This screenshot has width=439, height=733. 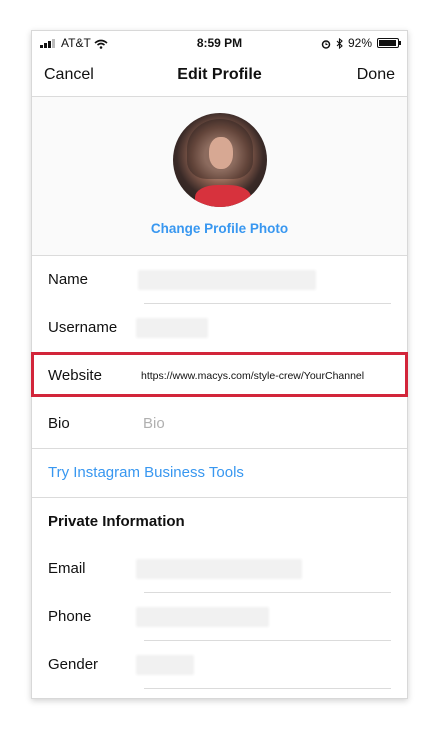 What do you see at coordinates (59, 423) in the screenshot?
I see `bio-label: Bio` at bounding box center [59, 423].